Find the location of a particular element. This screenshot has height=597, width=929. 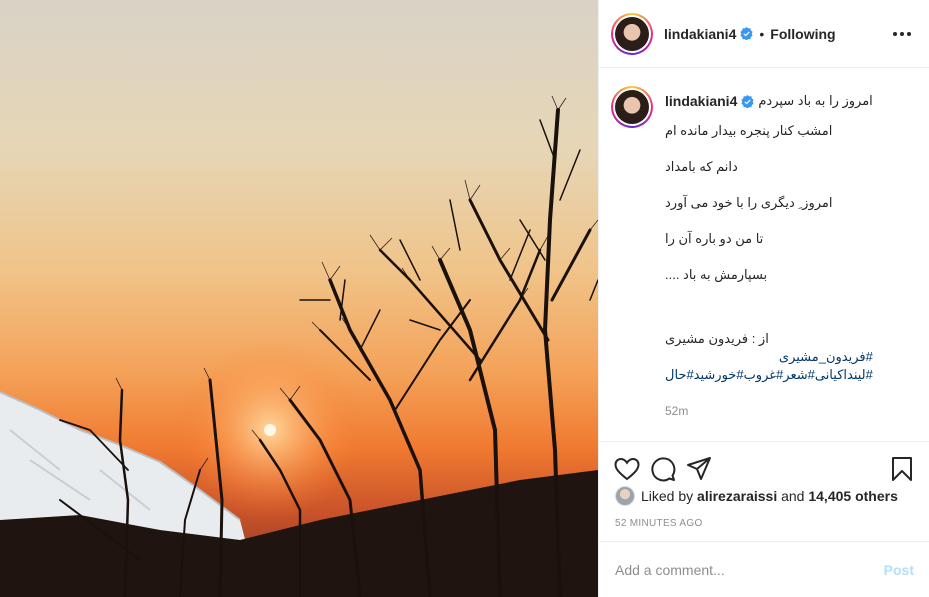

post-timestamp: 52 MINUTES AGO is located at coordinates (659, 523).